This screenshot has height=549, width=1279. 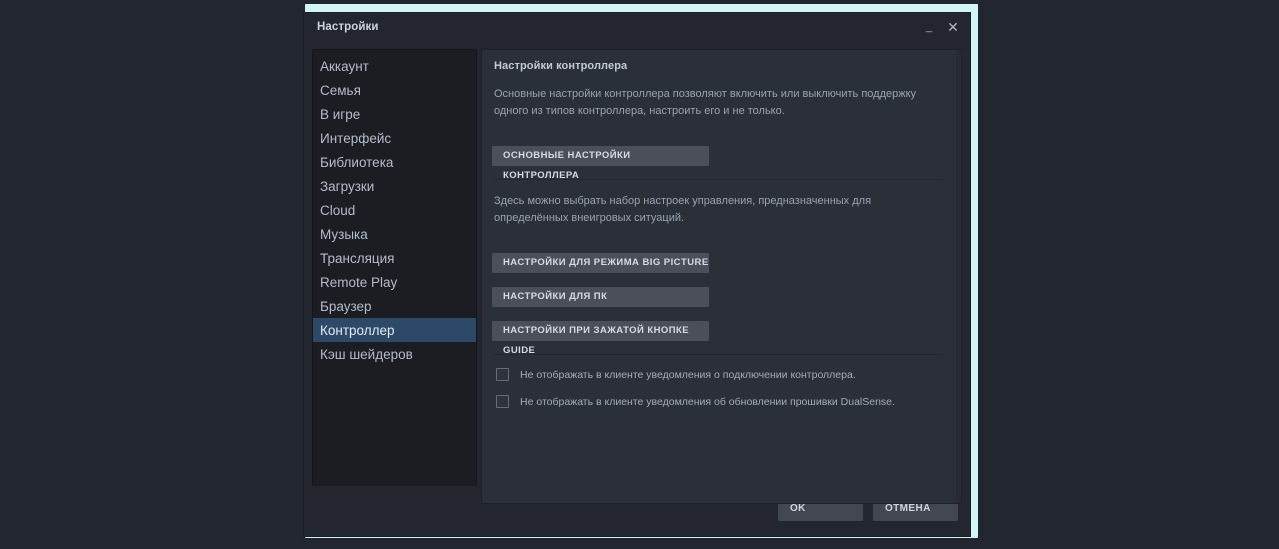 I want to click on sidebar-item-label: Кэш шейдеров, so click(x=366, y=354).